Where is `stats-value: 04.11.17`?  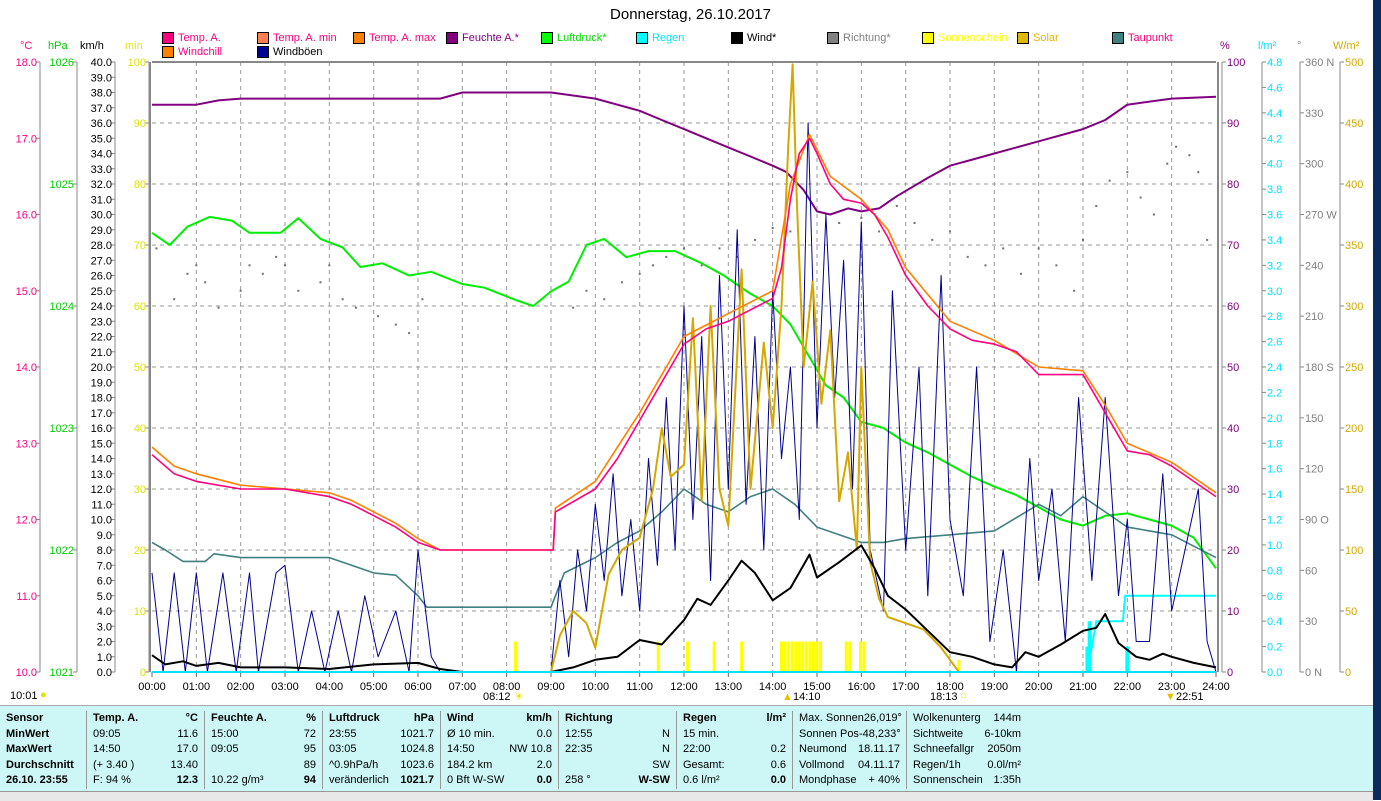
stats-value: 04.11.17 is located at coordinates (878, 764).